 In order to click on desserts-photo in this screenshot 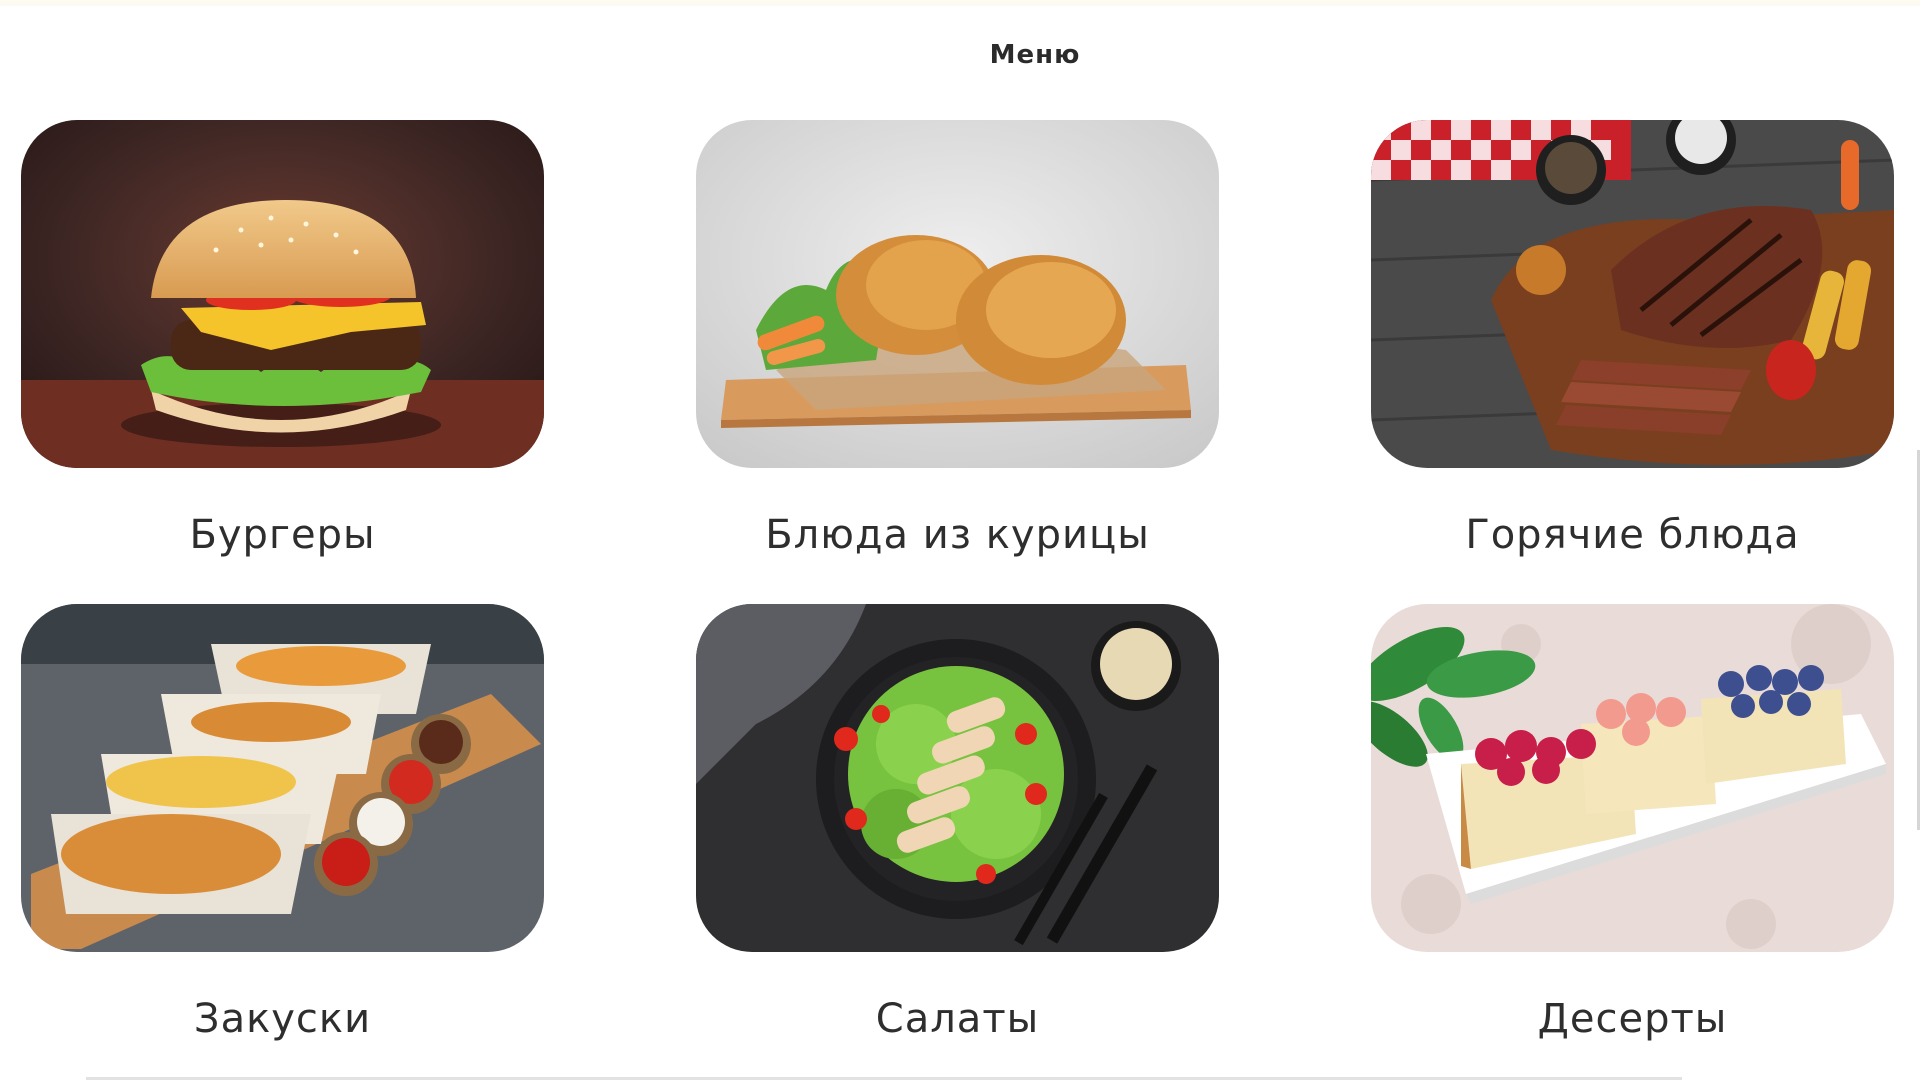, I will do `click(1632, 778)`.